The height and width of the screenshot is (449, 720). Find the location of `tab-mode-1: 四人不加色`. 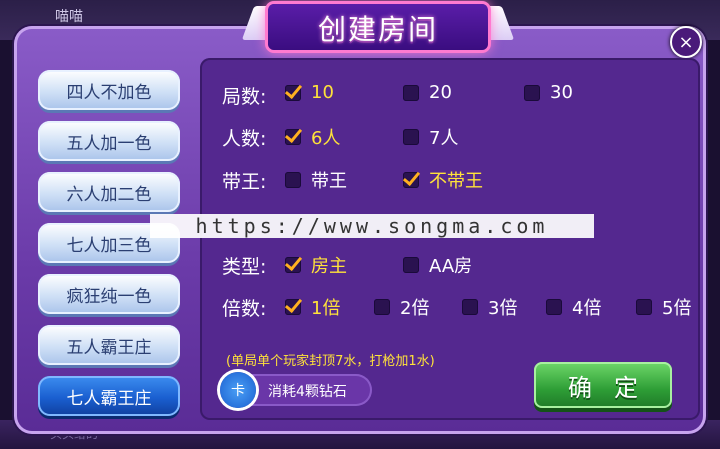

tab-mode-1: 四人不加色 is located at coordinates (109, 90).